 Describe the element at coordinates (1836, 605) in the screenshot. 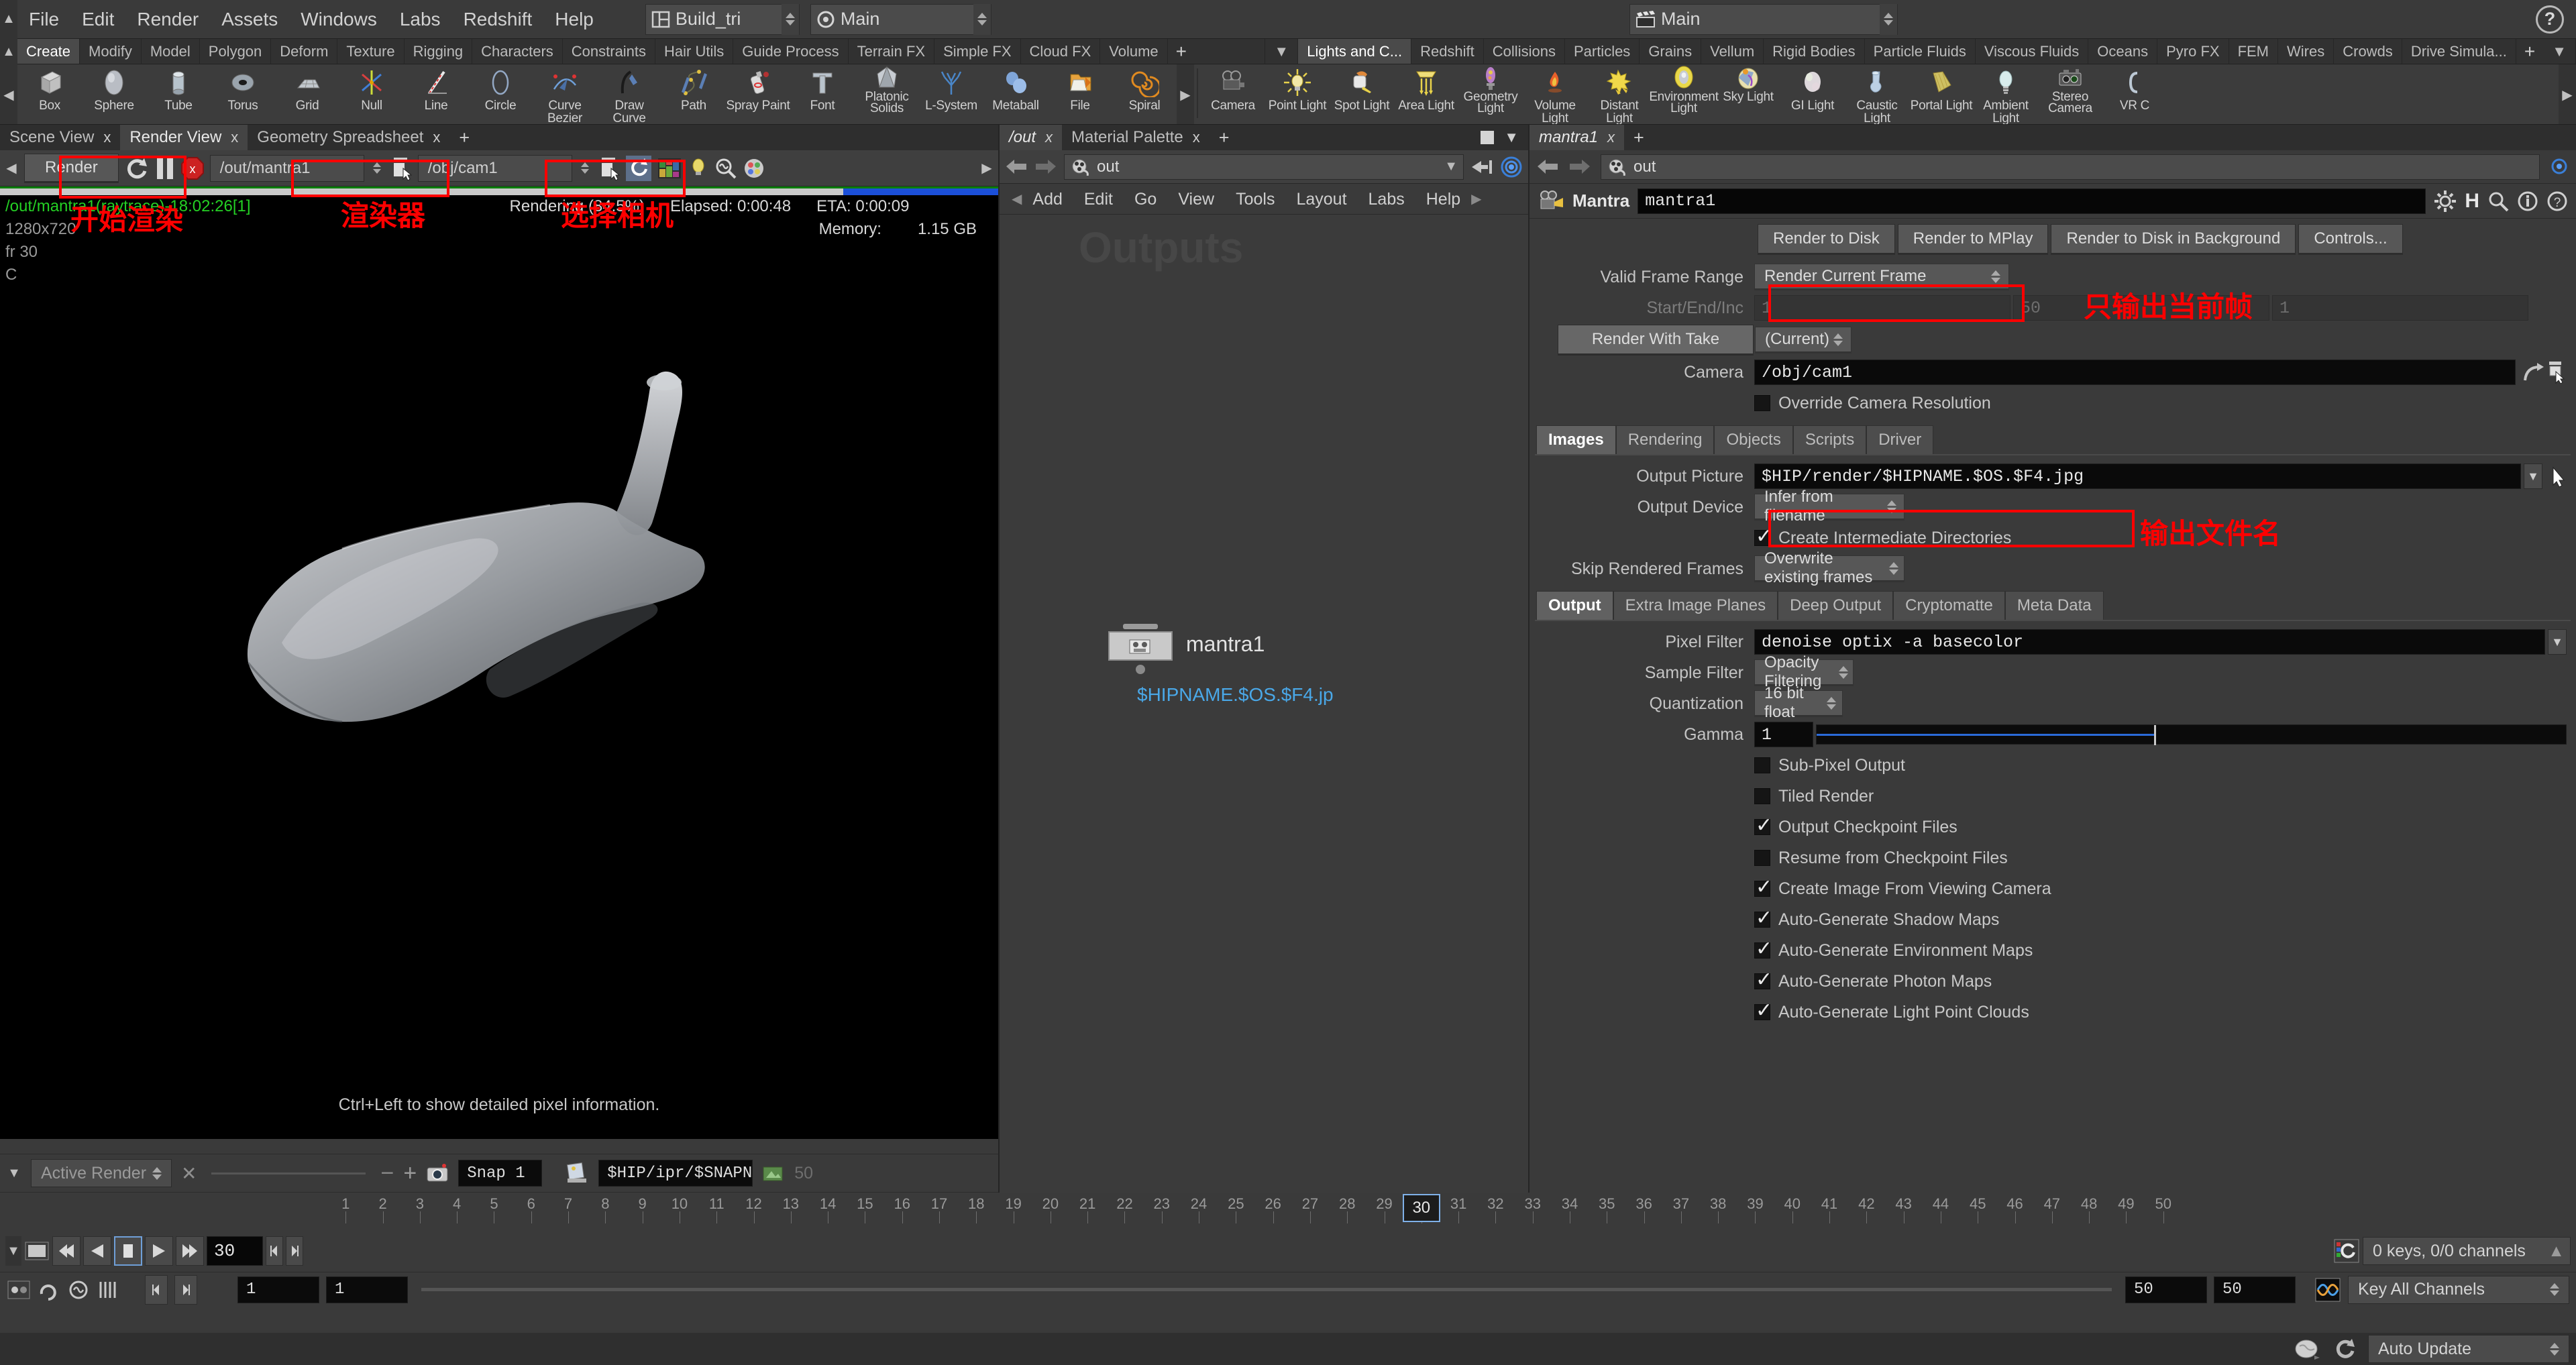

I see `tab-deep-output: Deep Output` at that location.